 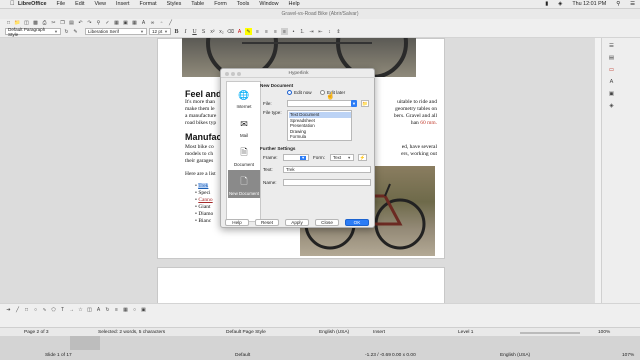 What do you see at coordinates (33, 32) in the screenshot?
I see `paragraph-style-select: Default Paragraph Style ▼` at bounding box center [33, 32].